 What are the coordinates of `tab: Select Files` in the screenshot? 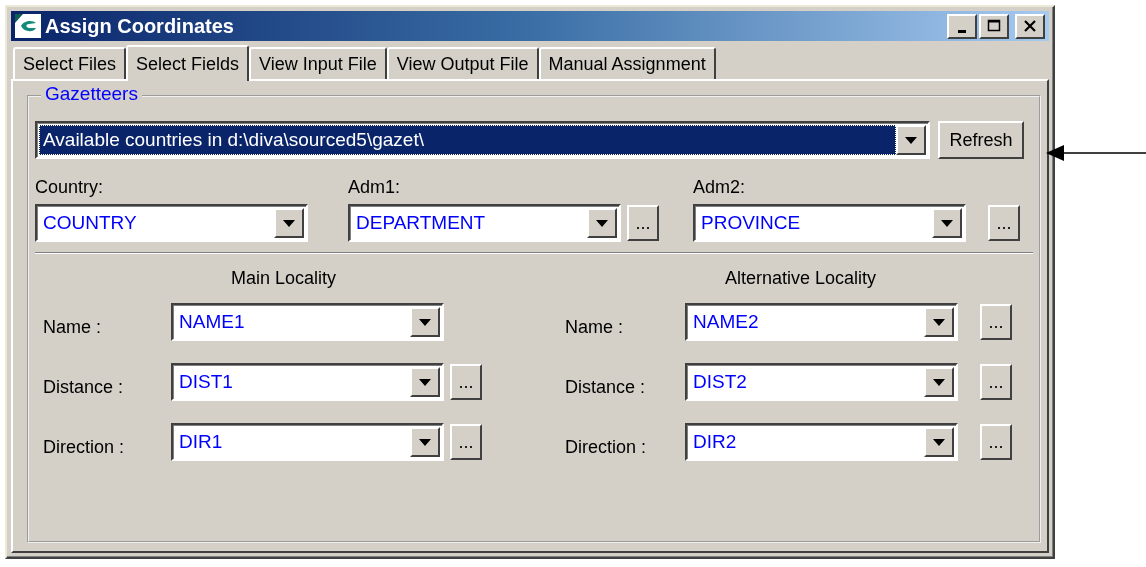 It's located at (70, 63).